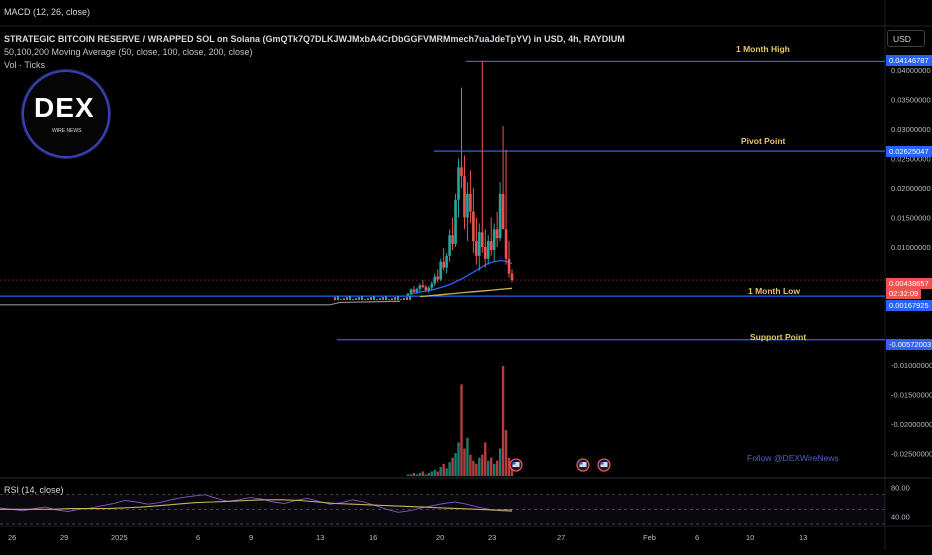 The image size is (932, 555). Describe the element at coordinates (778, 337) in the screenshot. I see `level-label-support-point: Support Point` at that location.